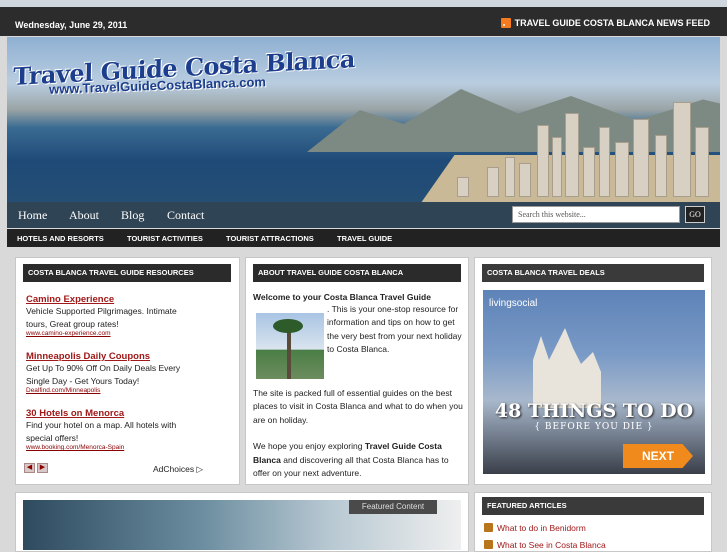  Describe the element at coordinates (612, 23) in the screenshot. I see `news-feed-label: TRAVEL GUIDE COSTA BLANCA NEWS FEED` at that location.